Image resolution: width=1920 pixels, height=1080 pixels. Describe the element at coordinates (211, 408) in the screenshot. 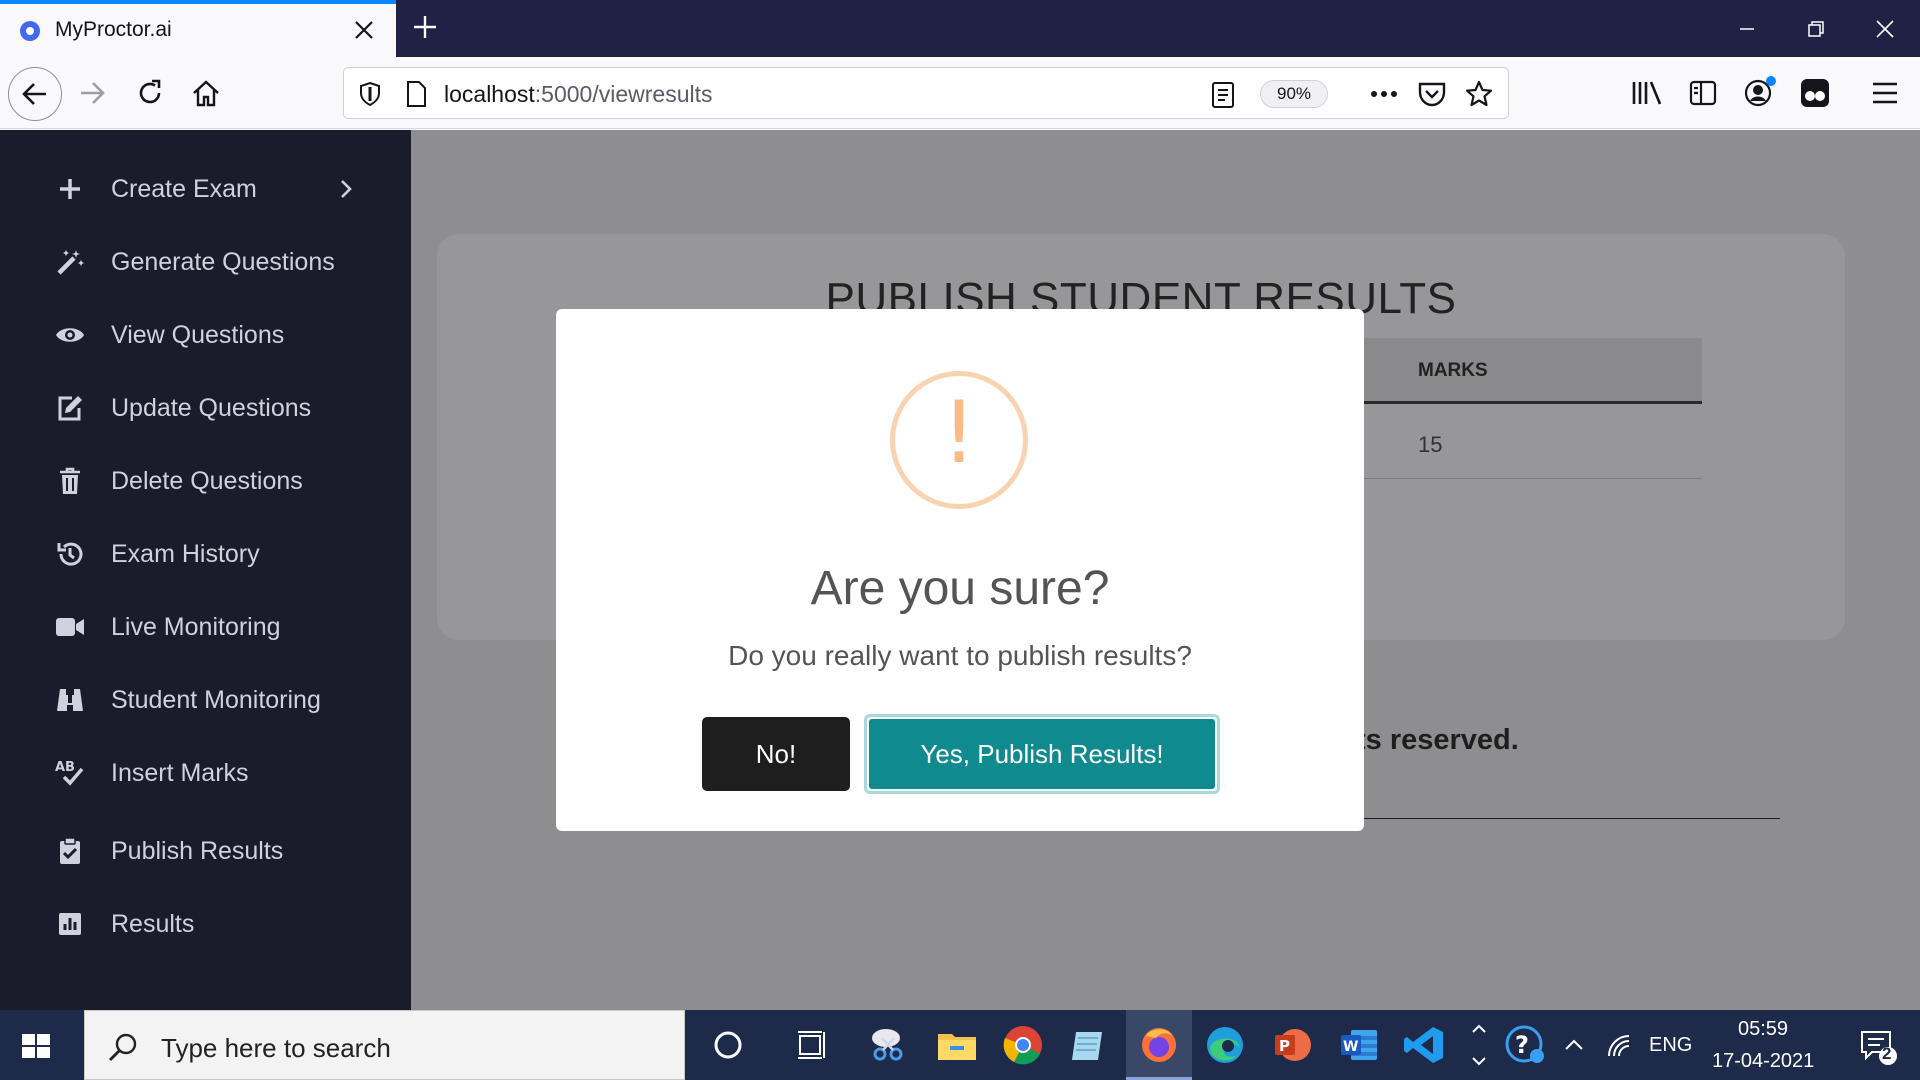

I see `sidebar-item-label: Update Questions` at that location.